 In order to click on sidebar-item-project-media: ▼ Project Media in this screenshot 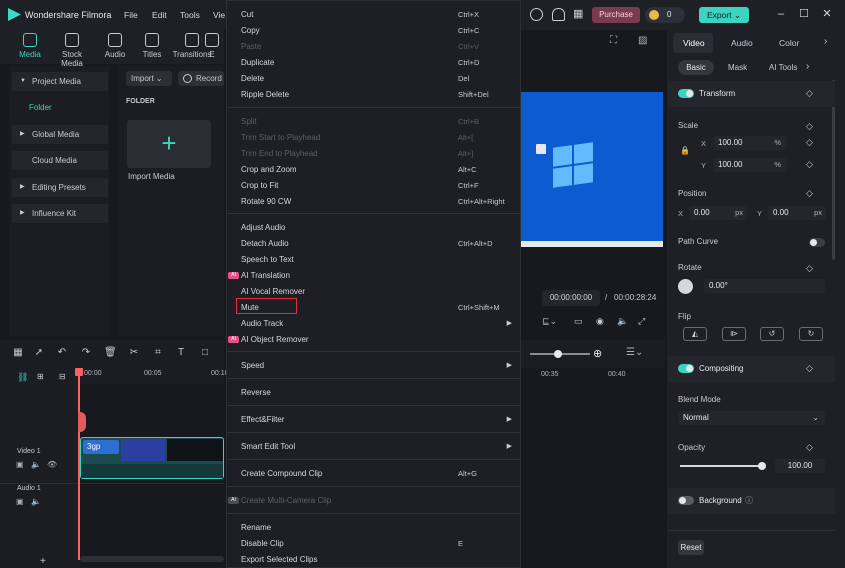, I will do `click(60, 81)`.